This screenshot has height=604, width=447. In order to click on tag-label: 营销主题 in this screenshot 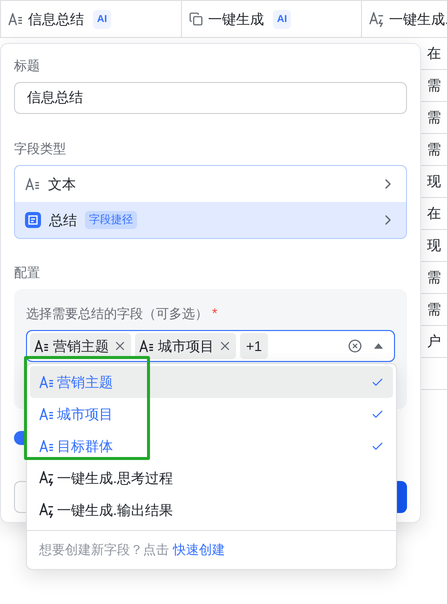, I will do `click(81, 346)`.